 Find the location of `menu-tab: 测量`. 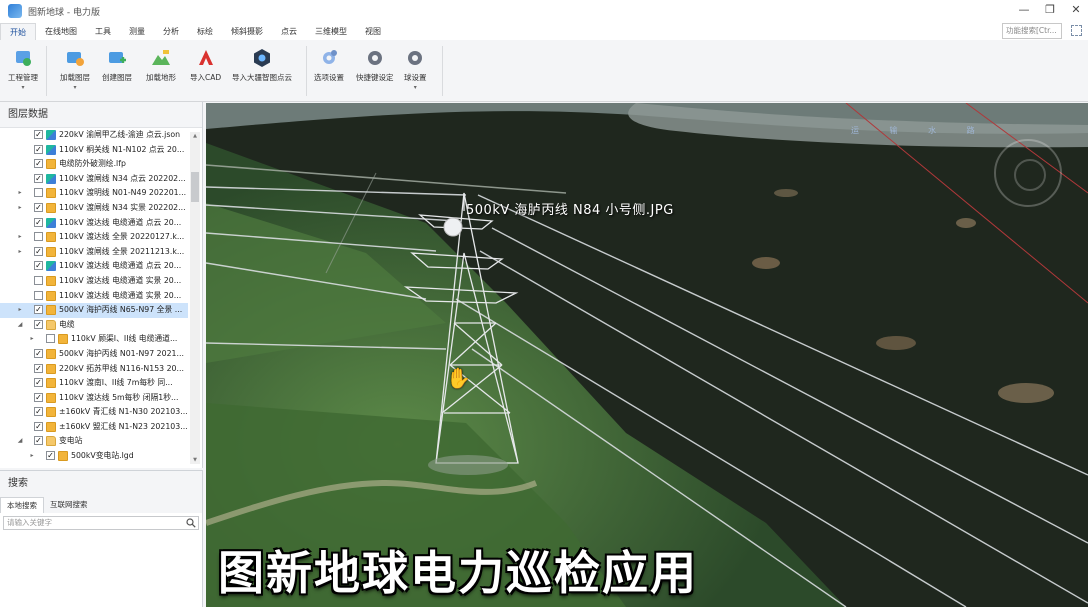

menu-tab: 测量 is located at coordinates (137, 31).